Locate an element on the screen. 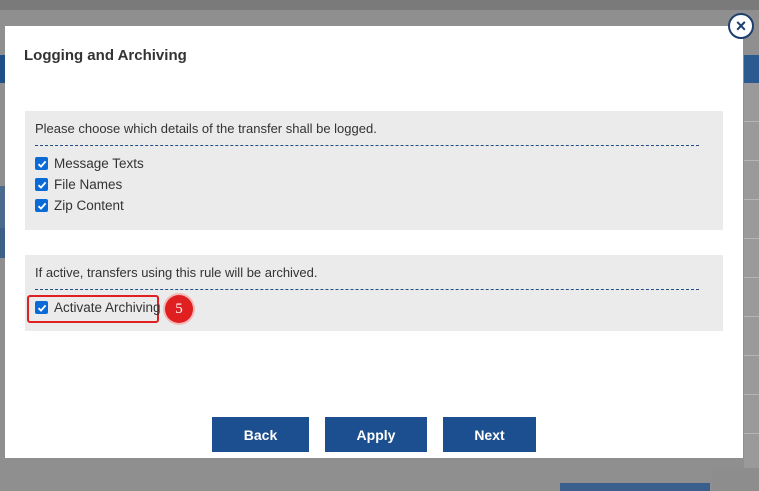  zip-content-option: Zip Content is located at coordinates (79, 205).